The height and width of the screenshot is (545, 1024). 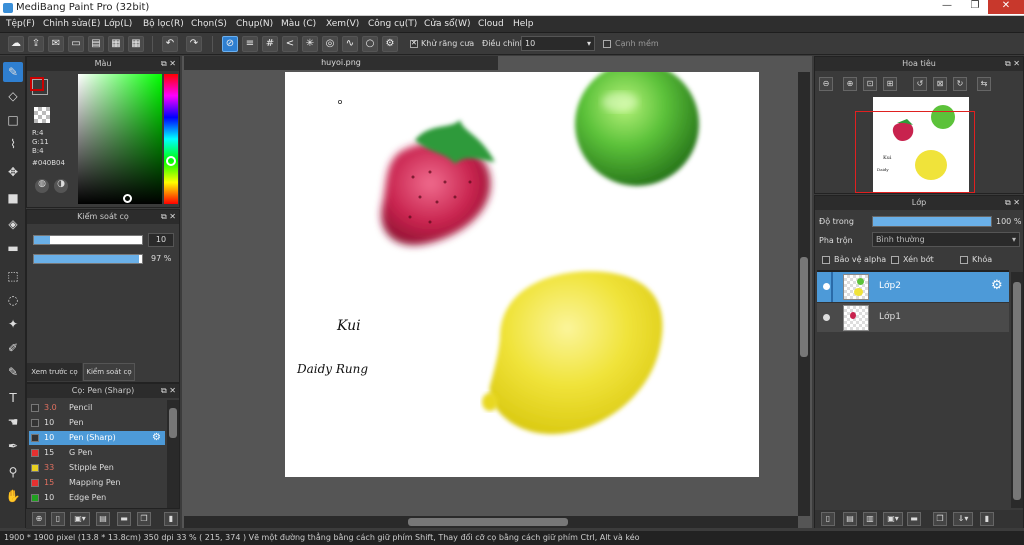 I want to click on brush-tool-icon: ✎, so click(x=13, y=72).